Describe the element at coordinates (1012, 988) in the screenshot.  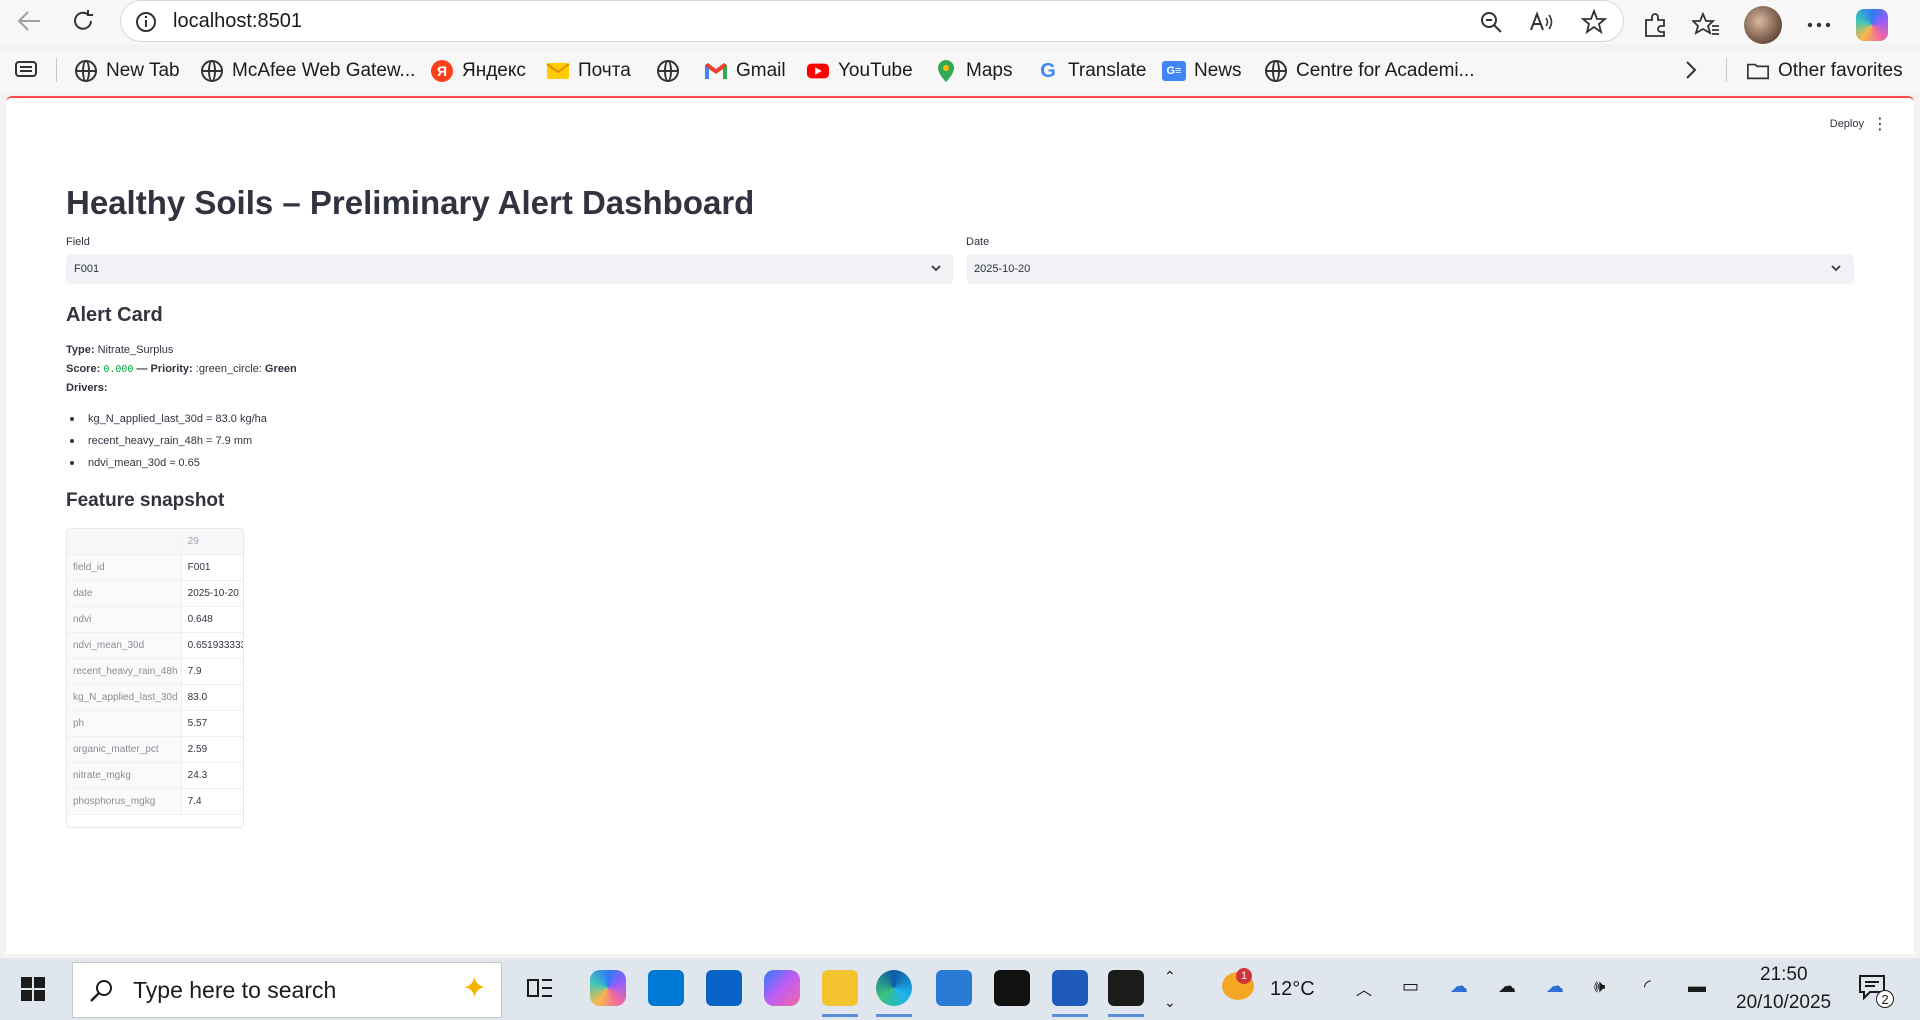
I see `intellij-app-icon` at that location.